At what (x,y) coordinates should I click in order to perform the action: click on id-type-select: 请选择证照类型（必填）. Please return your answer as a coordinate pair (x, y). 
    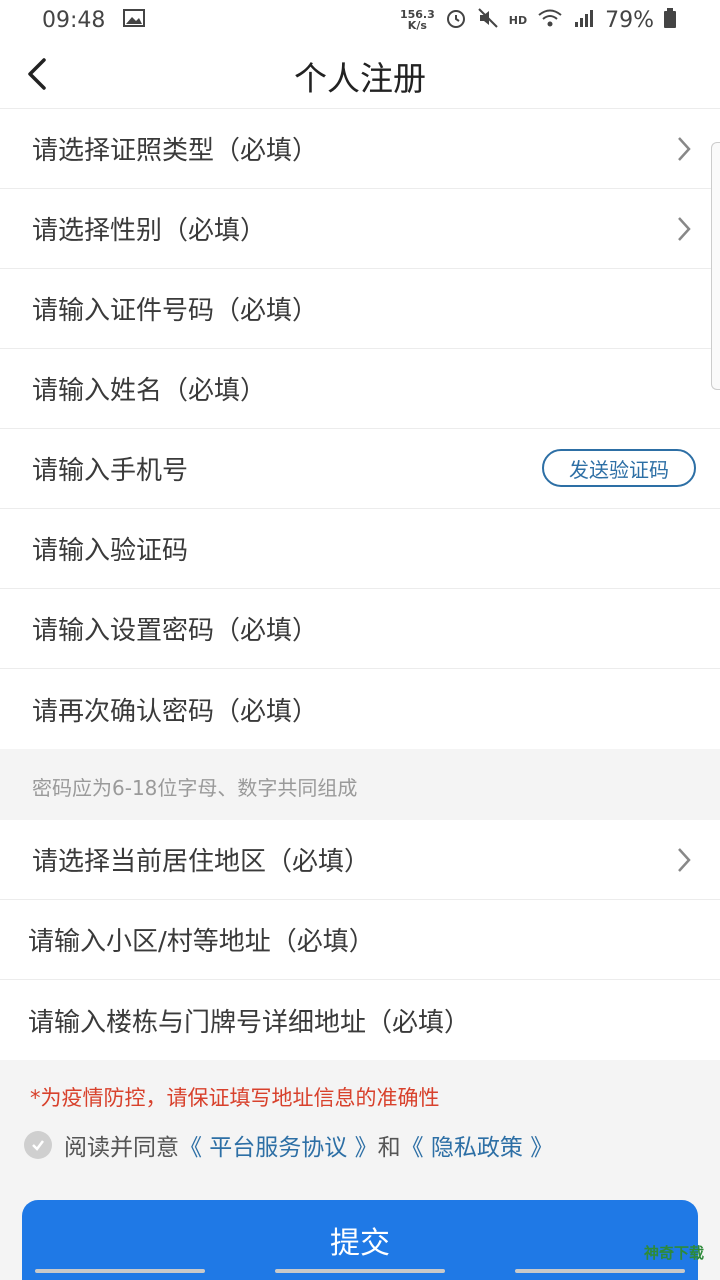
    Looking at the image, I should click on (360, 149).